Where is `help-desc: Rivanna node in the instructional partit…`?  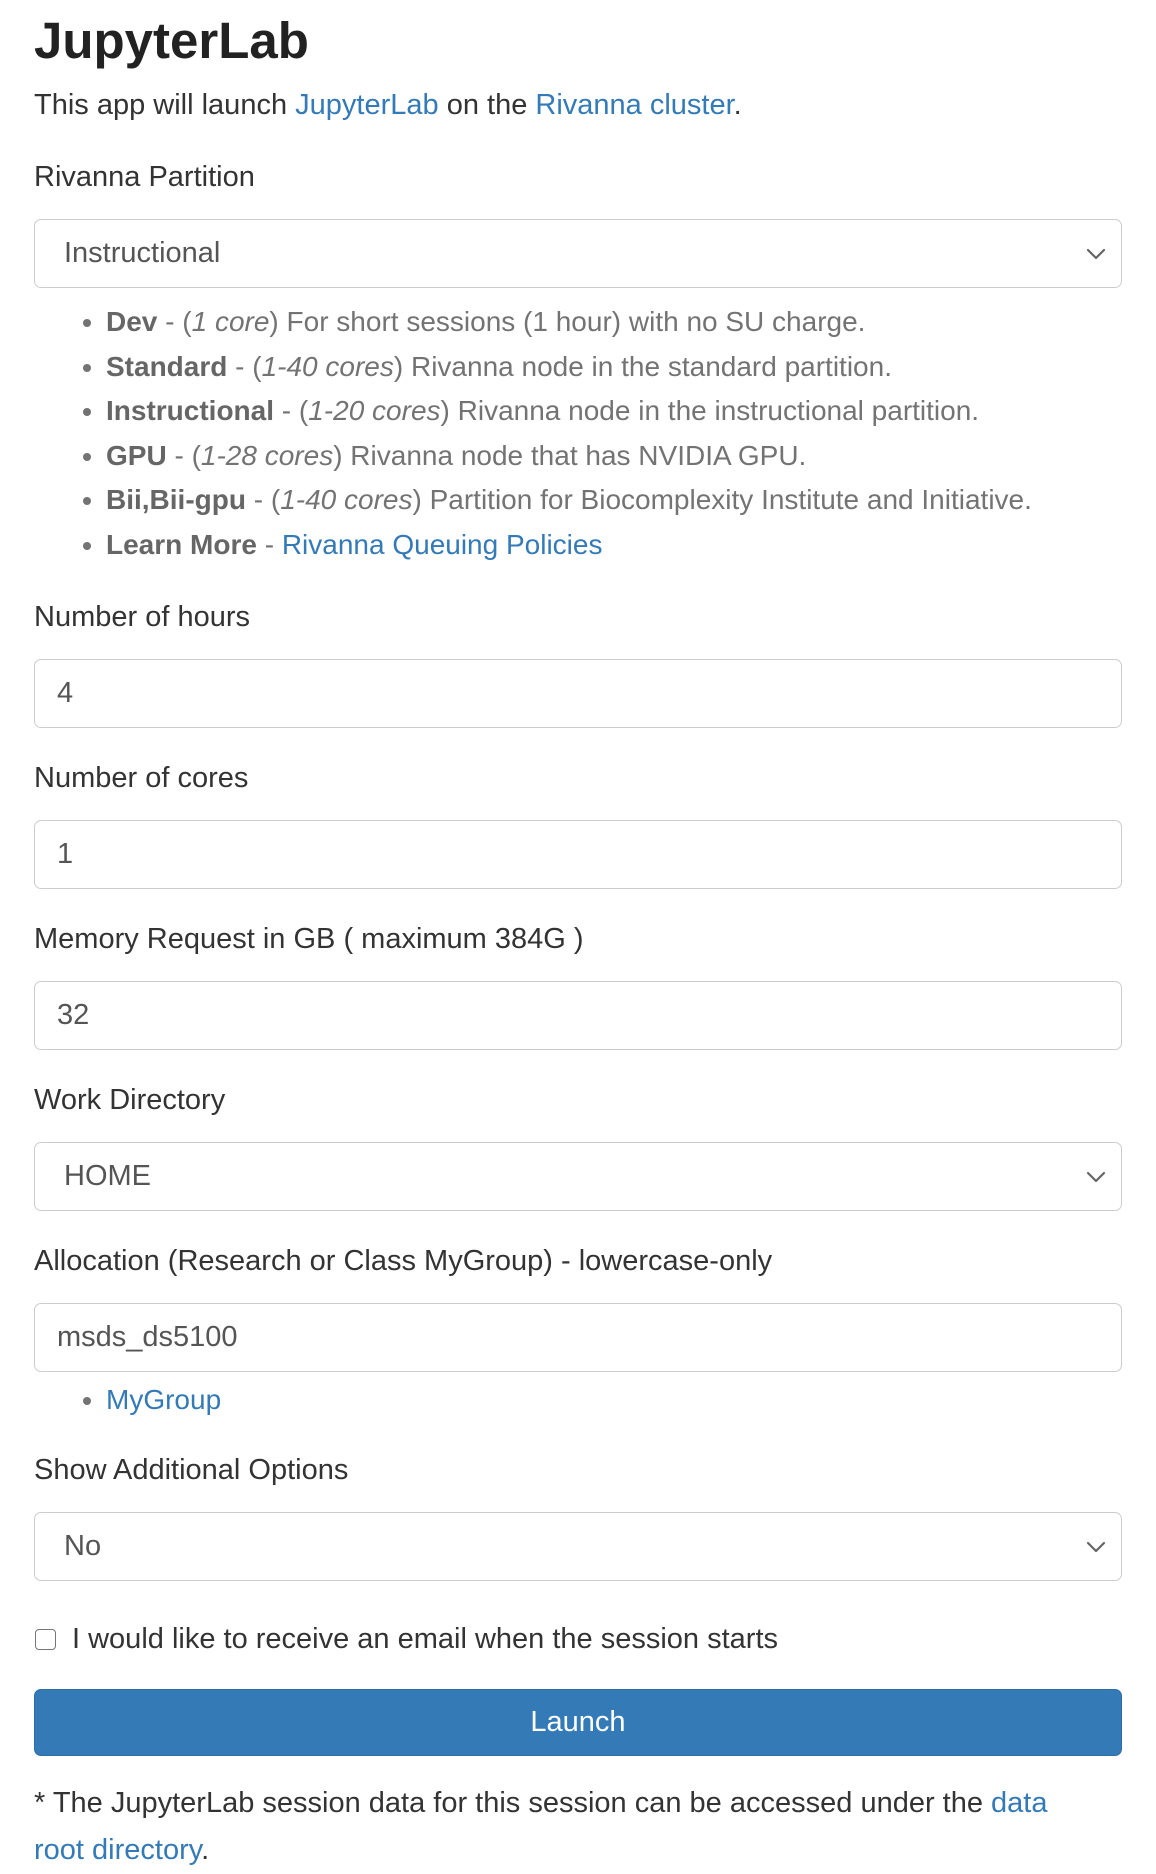
help-desc: Rivanna node in the instructional partit… is located at coordinates (714, 410).